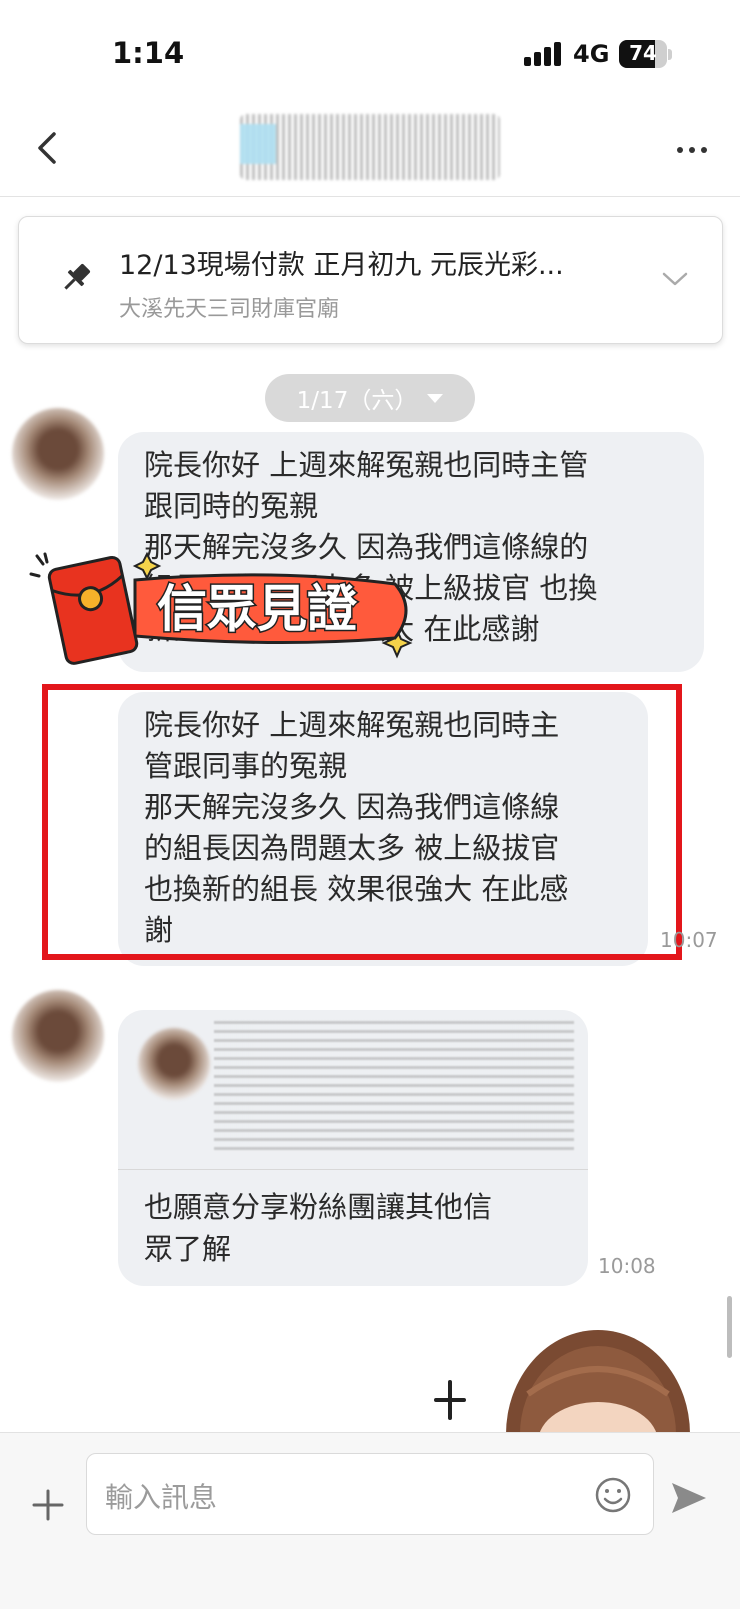  What do you see at coordinates (729, 1327) in the screenshot?
I see `scrollbar` at bounding box center [729, 1327].